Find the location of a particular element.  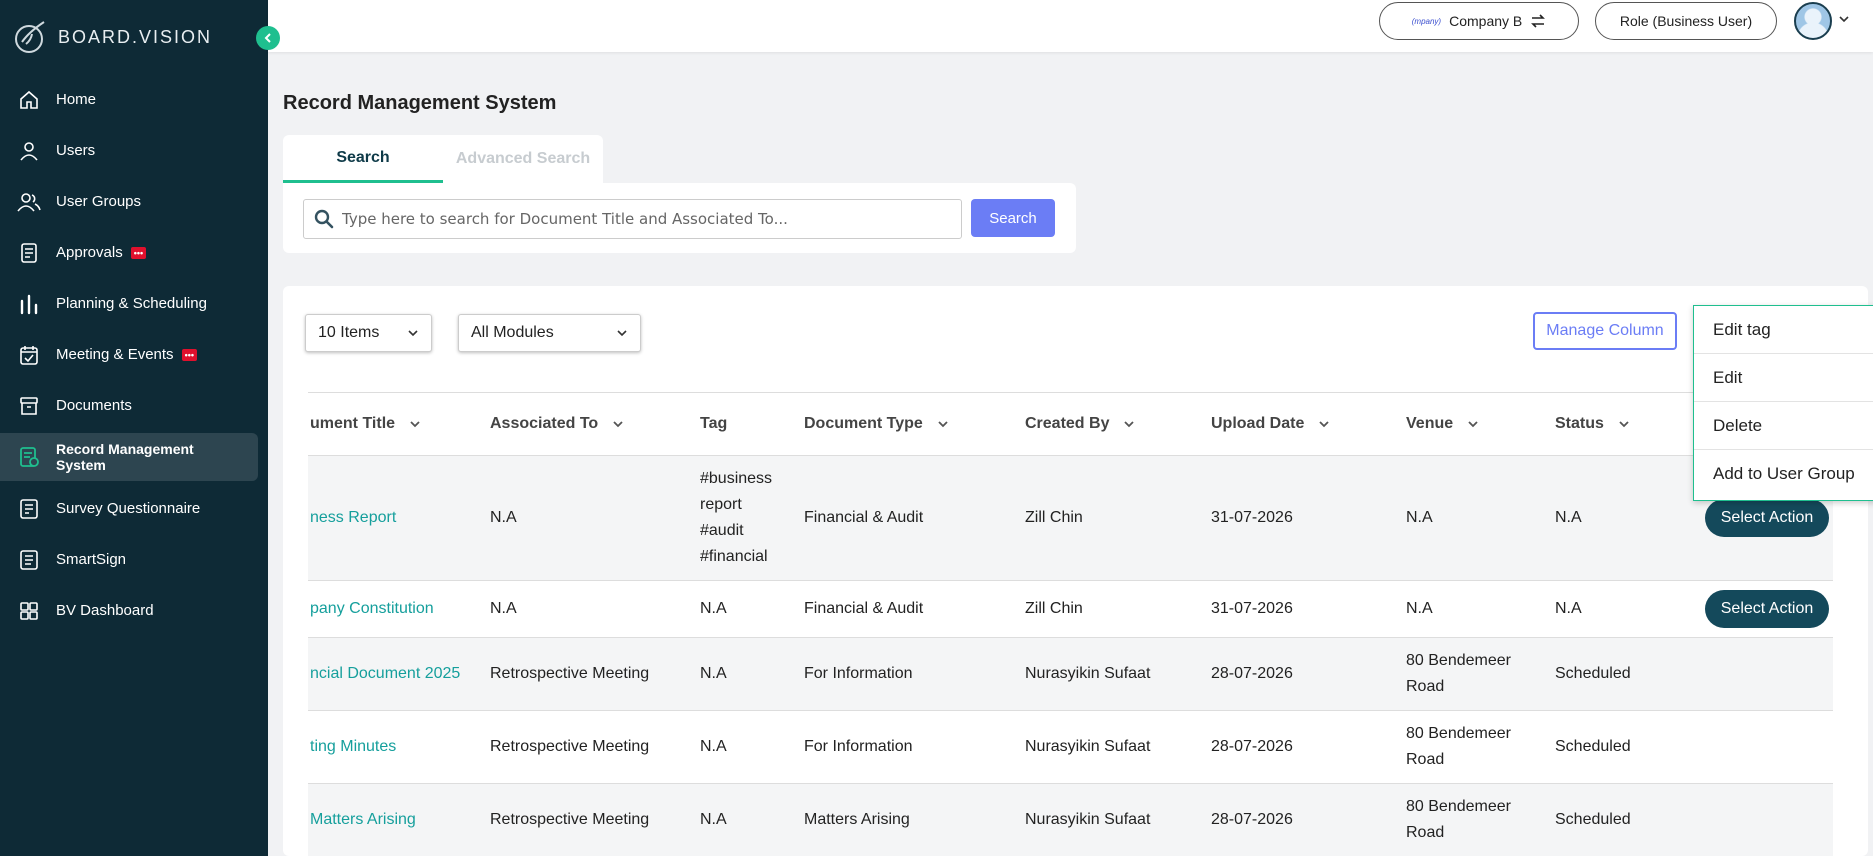

manage-column-button: Manage Column is located at coordinates (1605, 331).